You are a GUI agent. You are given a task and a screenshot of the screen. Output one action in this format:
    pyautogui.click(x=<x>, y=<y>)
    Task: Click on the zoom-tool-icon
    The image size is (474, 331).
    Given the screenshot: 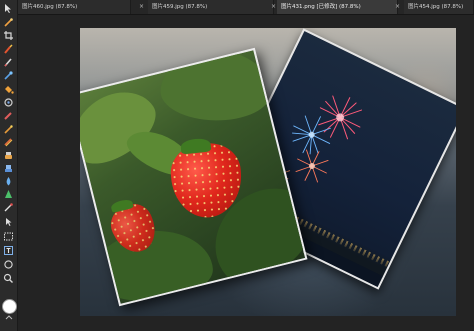 What is the action you would take?
    pyautogui.click(x=8, y=278)
    